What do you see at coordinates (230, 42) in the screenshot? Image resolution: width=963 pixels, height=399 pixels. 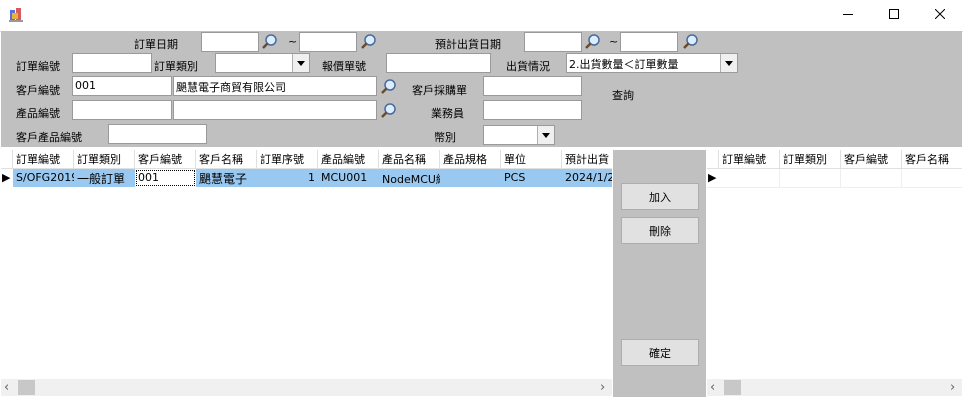 I see `order-date-from-field` at bounding box center [230, 42].